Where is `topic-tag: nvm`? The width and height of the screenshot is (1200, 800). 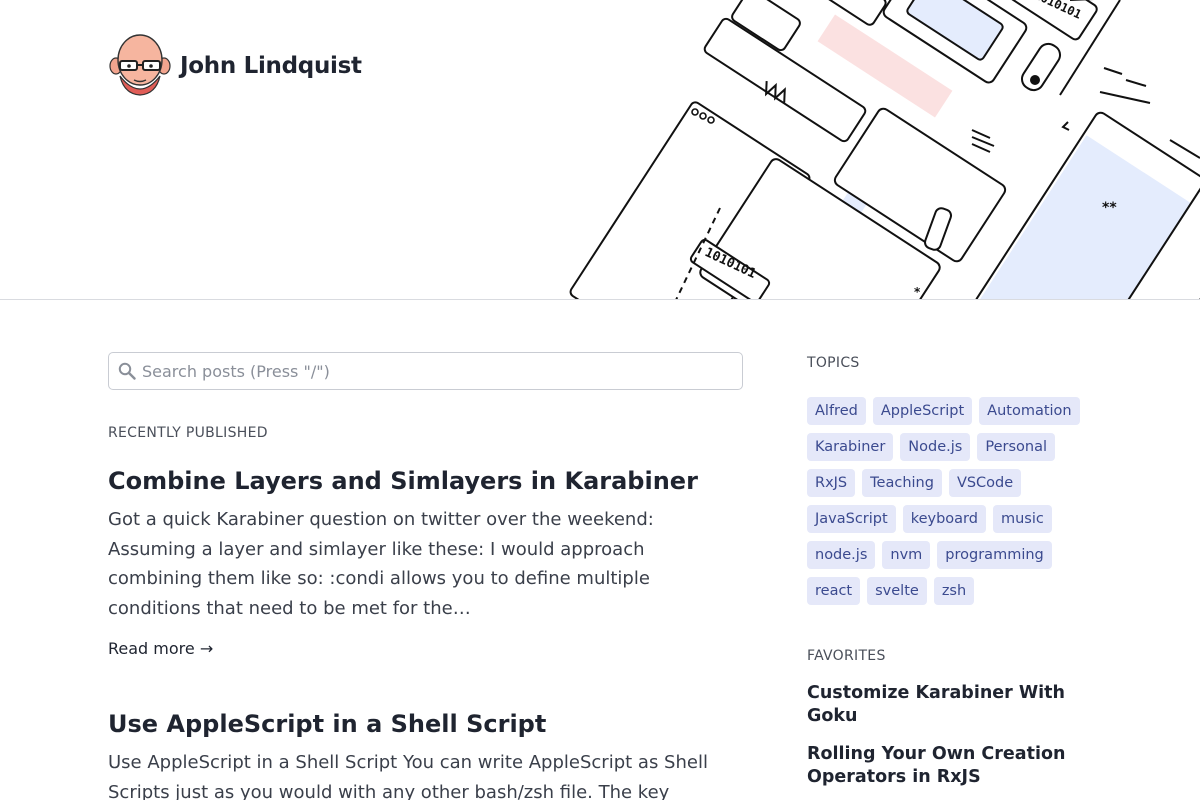 topic-tag: nvm is located at coordinates (906, 555).